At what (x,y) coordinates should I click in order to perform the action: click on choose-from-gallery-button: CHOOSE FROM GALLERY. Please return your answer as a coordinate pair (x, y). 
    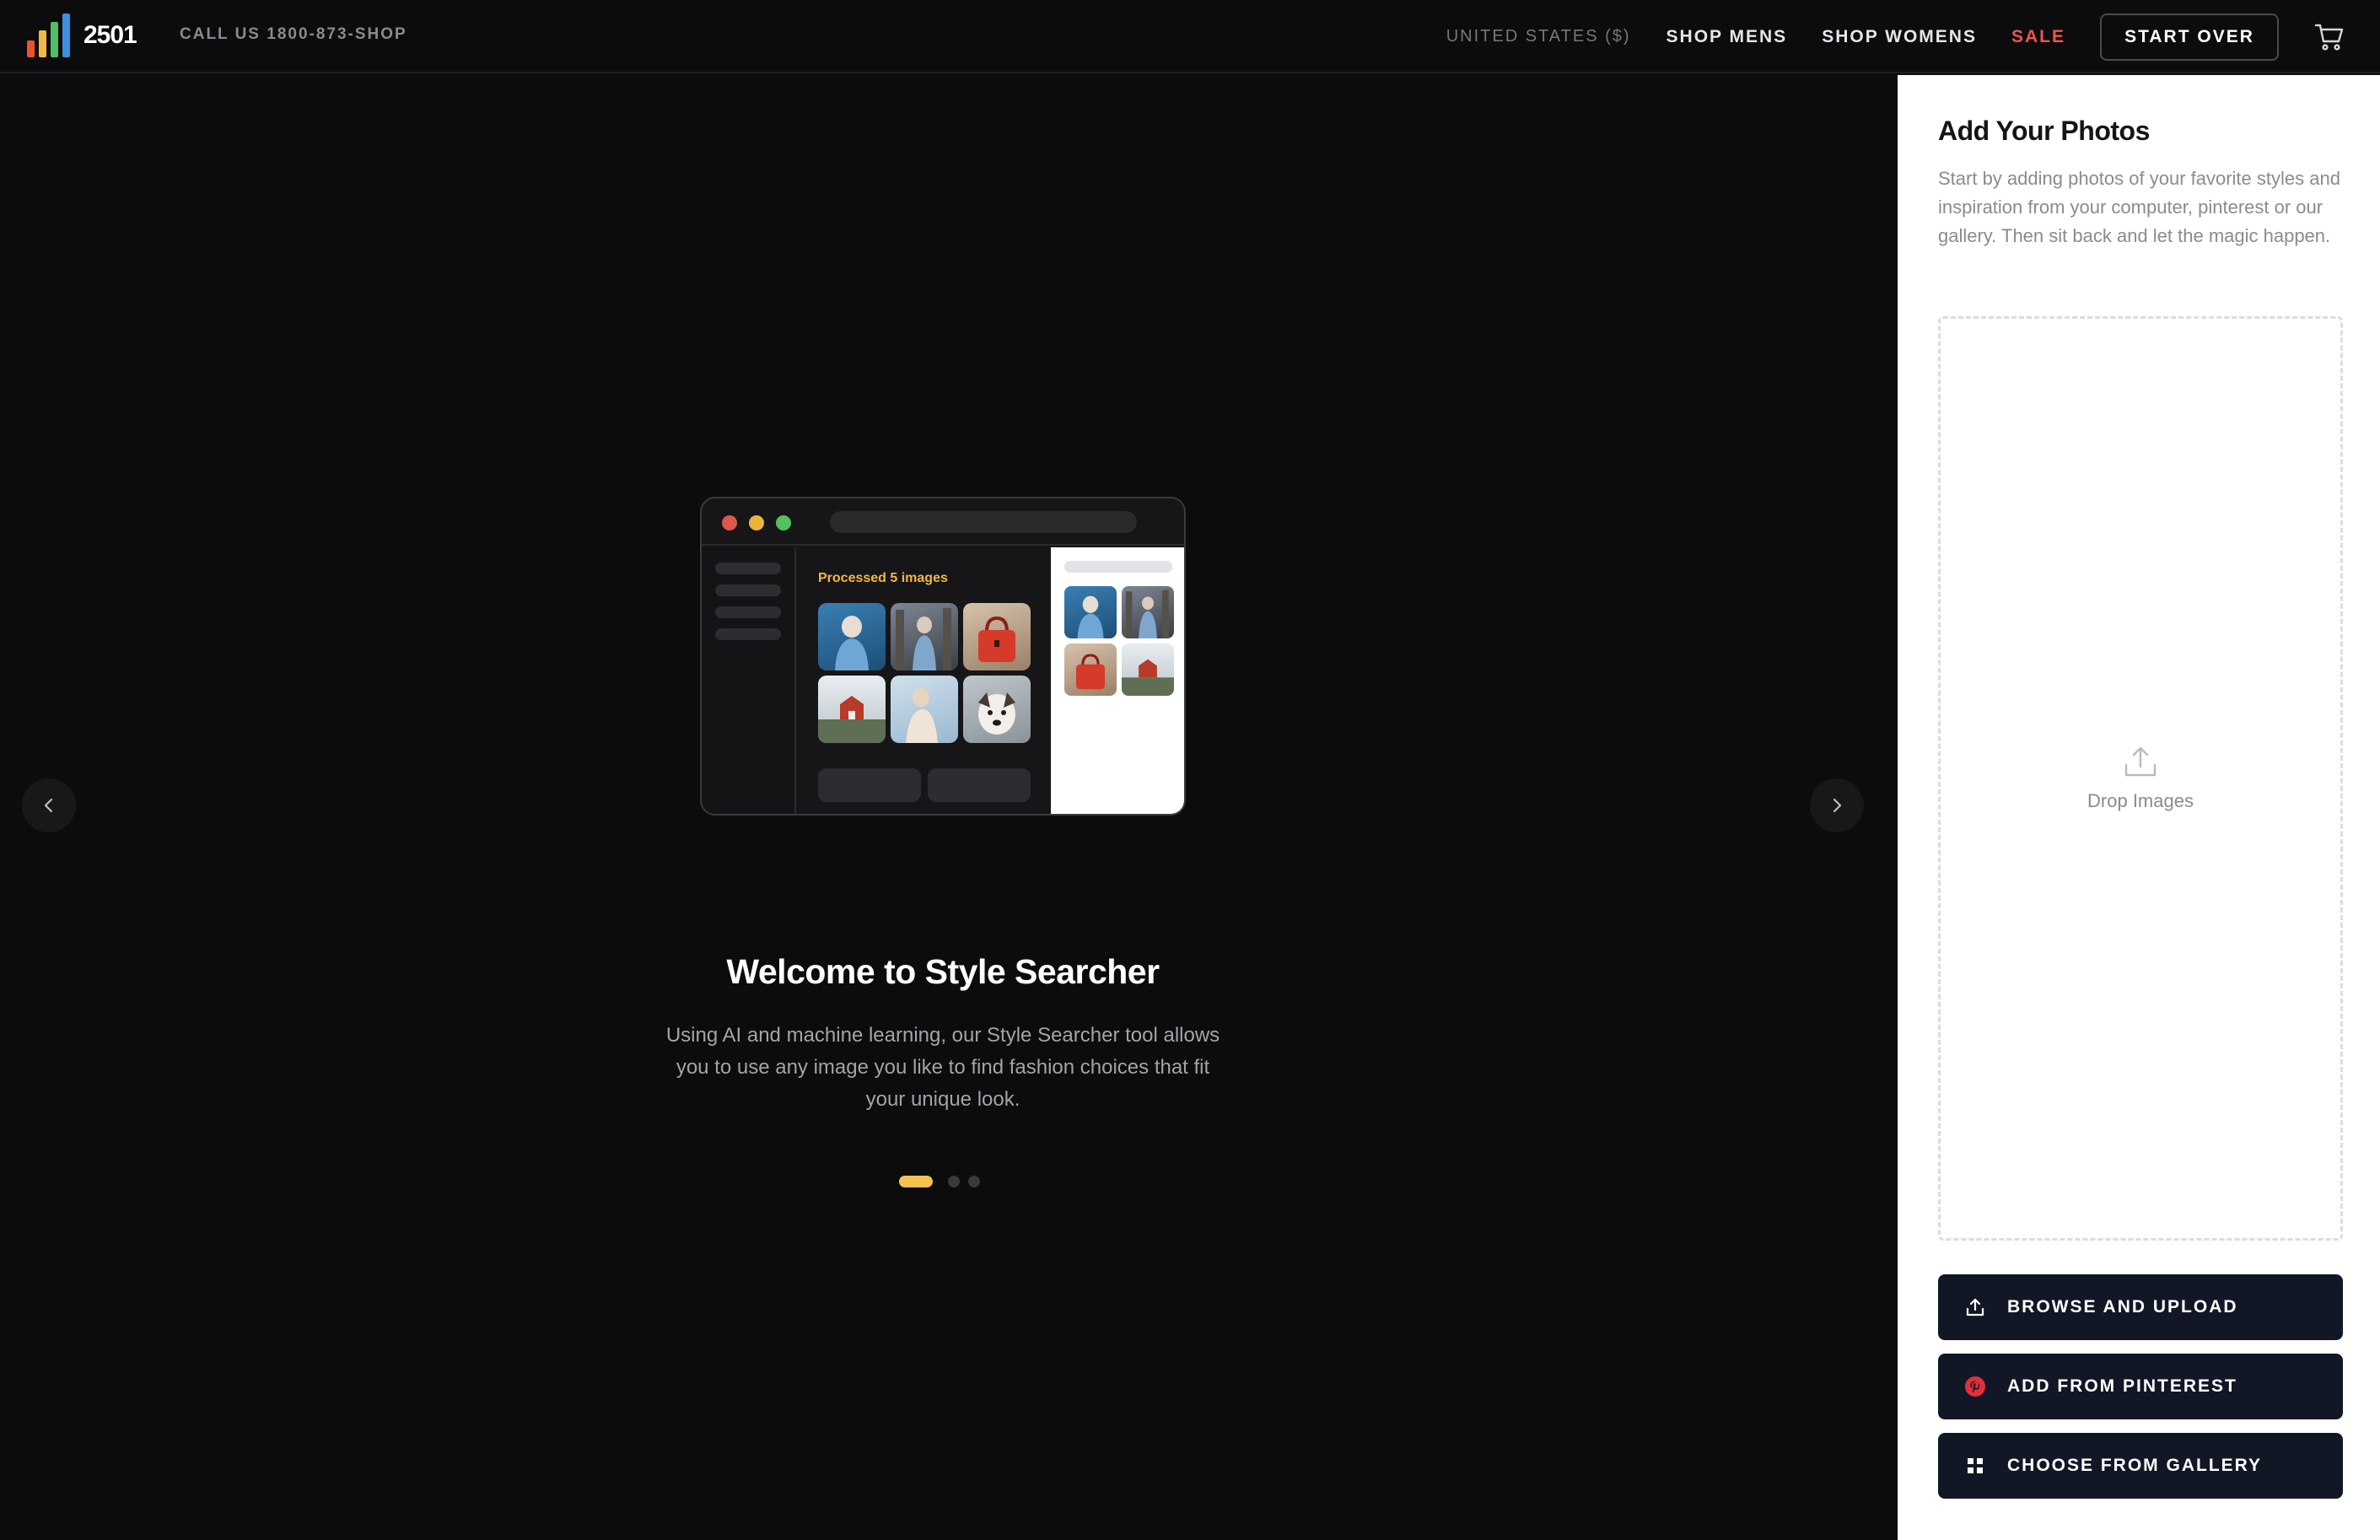
    Looking at the image, I should click on (2141, 1466).